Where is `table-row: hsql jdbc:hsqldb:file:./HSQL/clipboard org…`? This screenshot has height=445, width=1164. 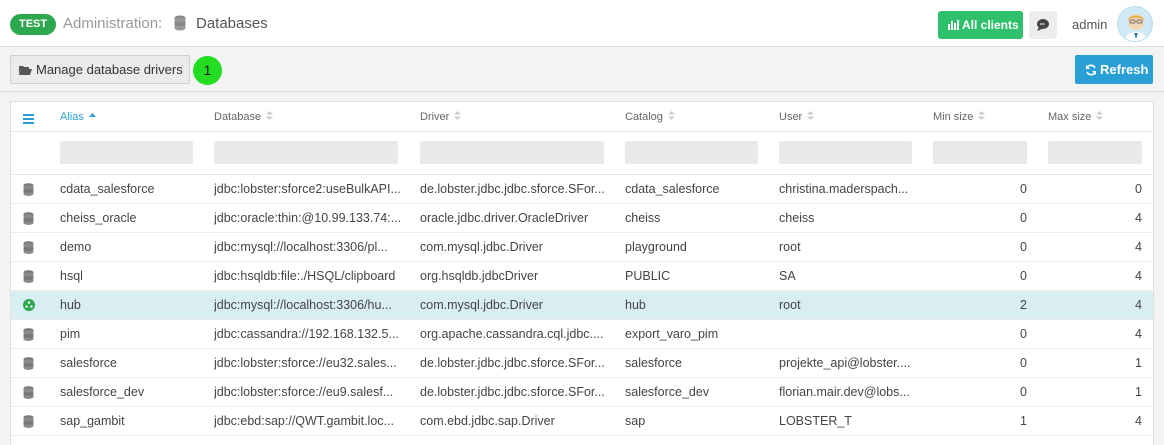
table-row: hsql jdbc:hsqldb:file:./HSQL/clipboard org… is located at coordinates (582, 276).